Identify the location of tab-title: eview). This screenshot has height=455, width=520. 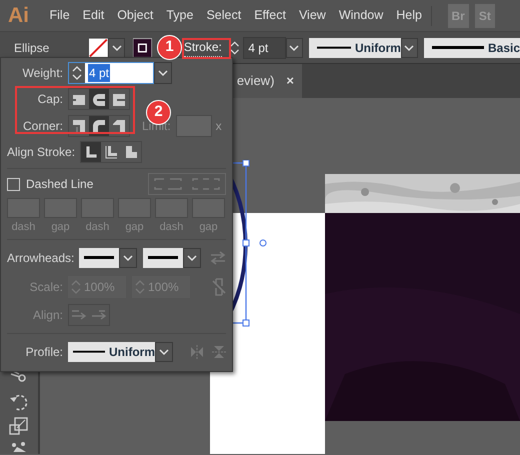
(255, 81).